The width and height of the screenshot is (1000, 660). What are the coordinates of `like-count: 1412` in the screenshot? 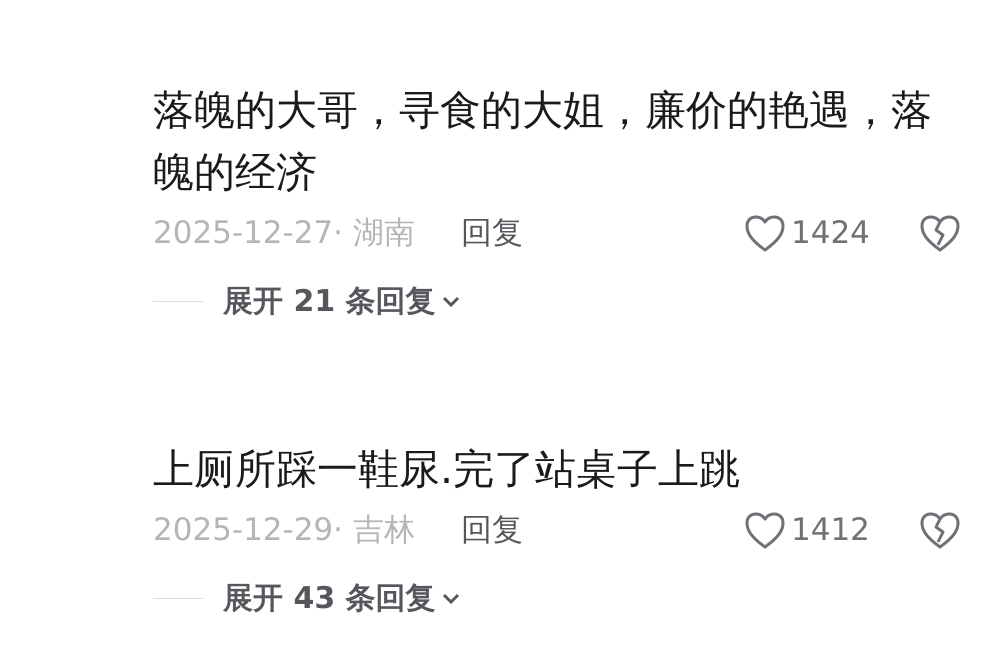 It's located at (830, 530).